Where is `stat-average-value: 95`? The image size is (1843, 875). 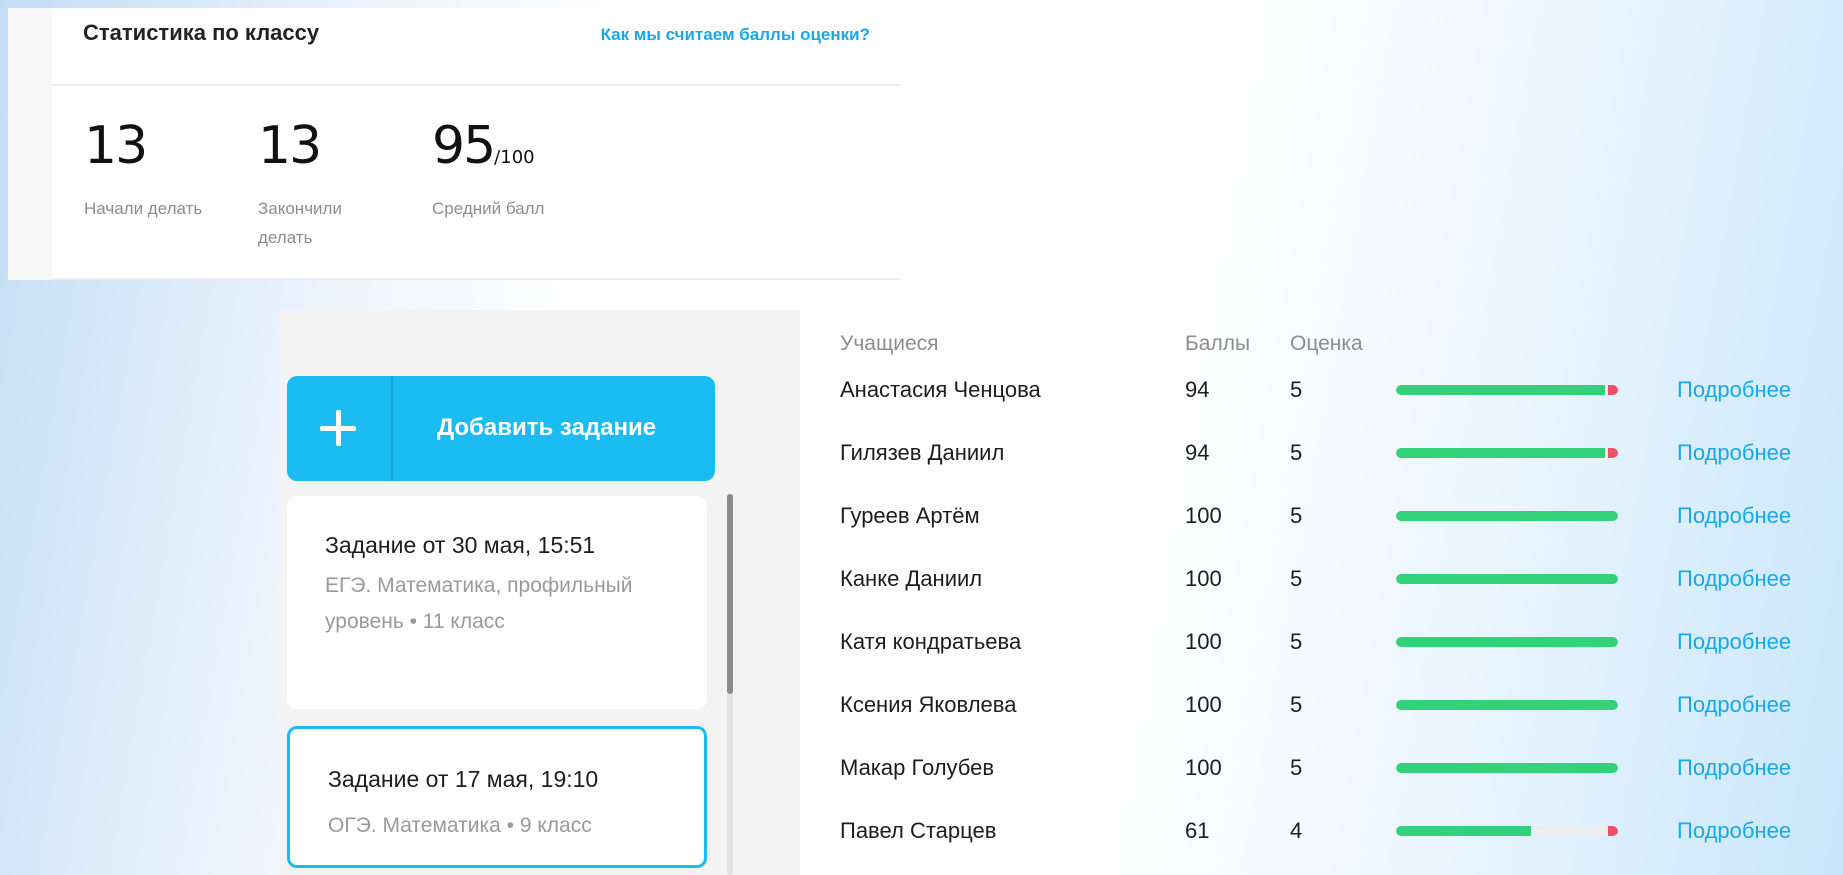
stat-average-value: 95 is located at coordinates (464, 146).